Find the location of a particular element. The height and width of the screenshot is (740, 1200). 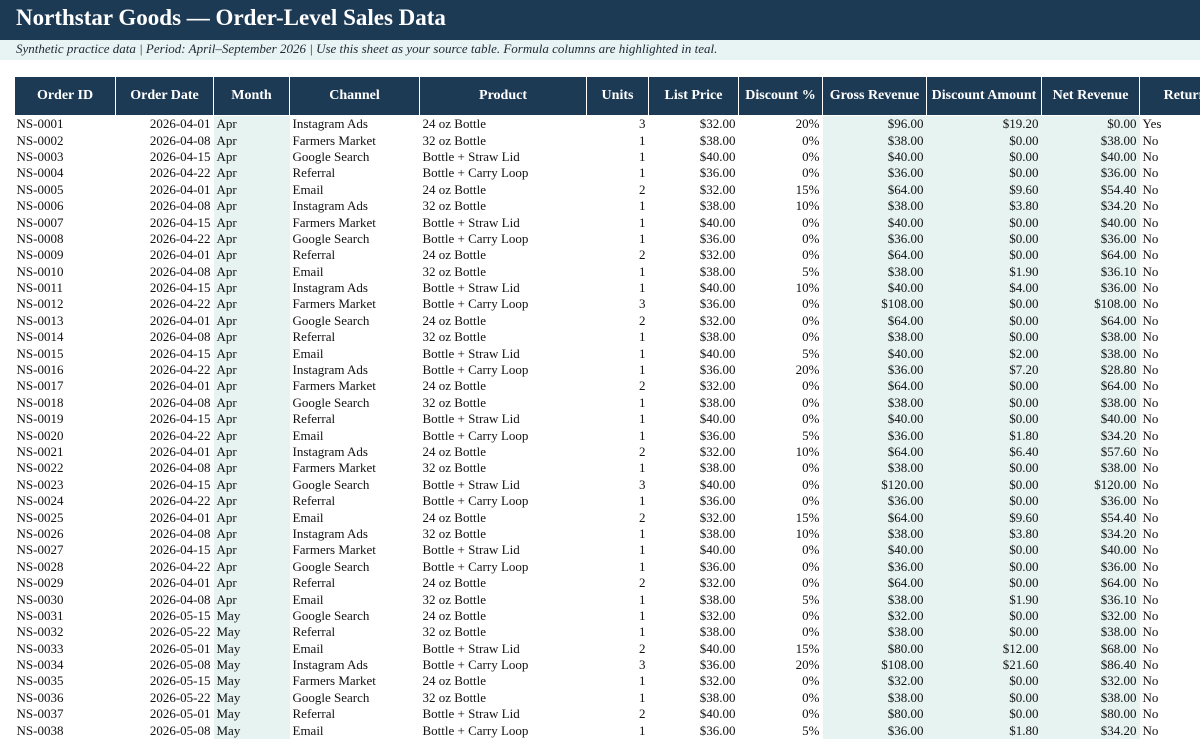

cell-gross: $40.00 is located at coordinates (874, 353).